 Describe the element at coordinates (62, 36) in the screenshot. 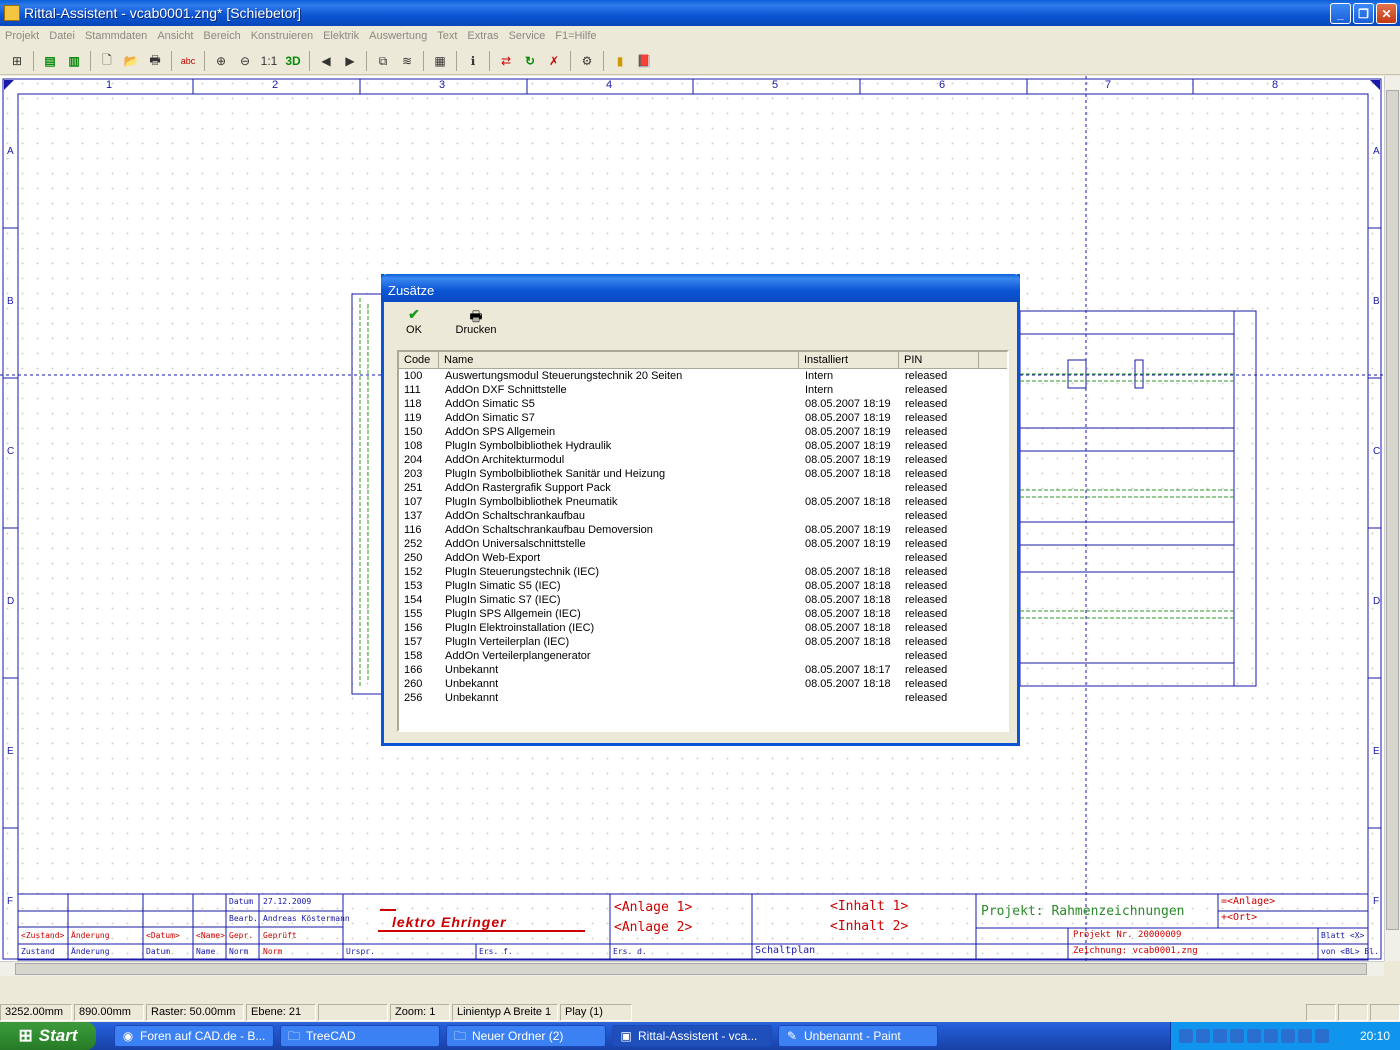

I see `menu-item-1: Datei` at that location.